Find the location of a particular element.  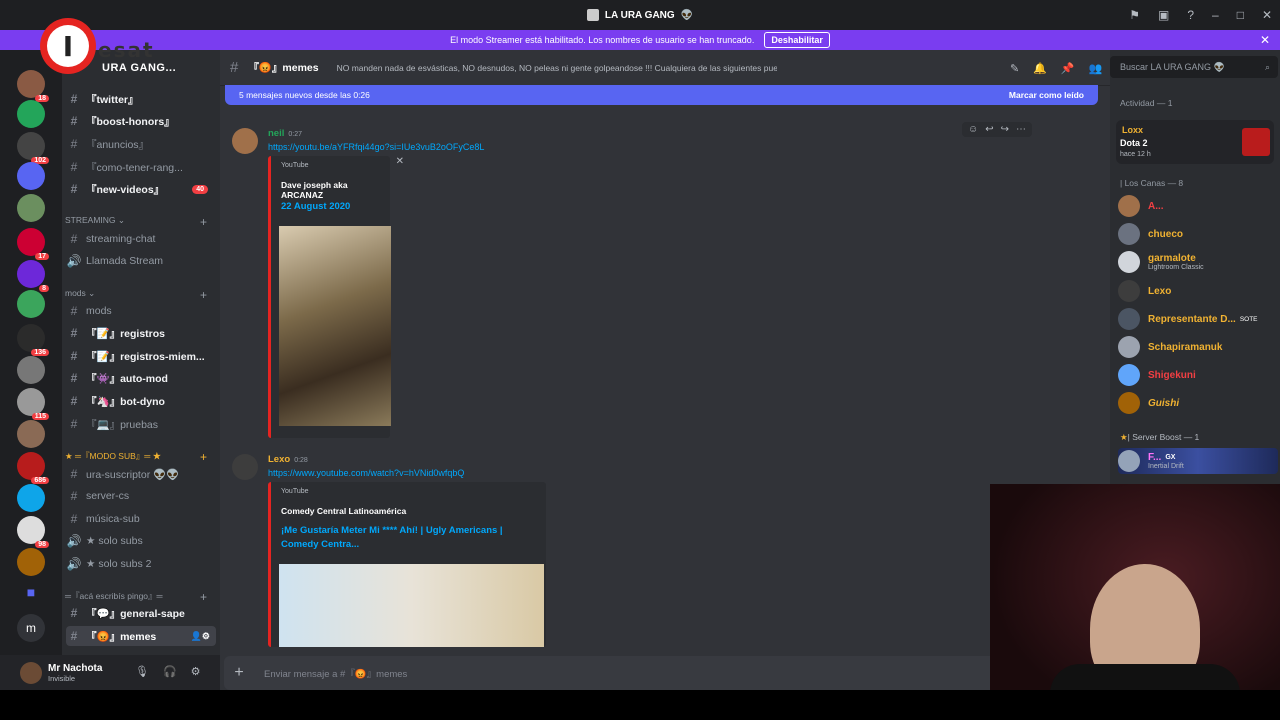

reaction-icon: ☺ is located at coordinates (973, 129).